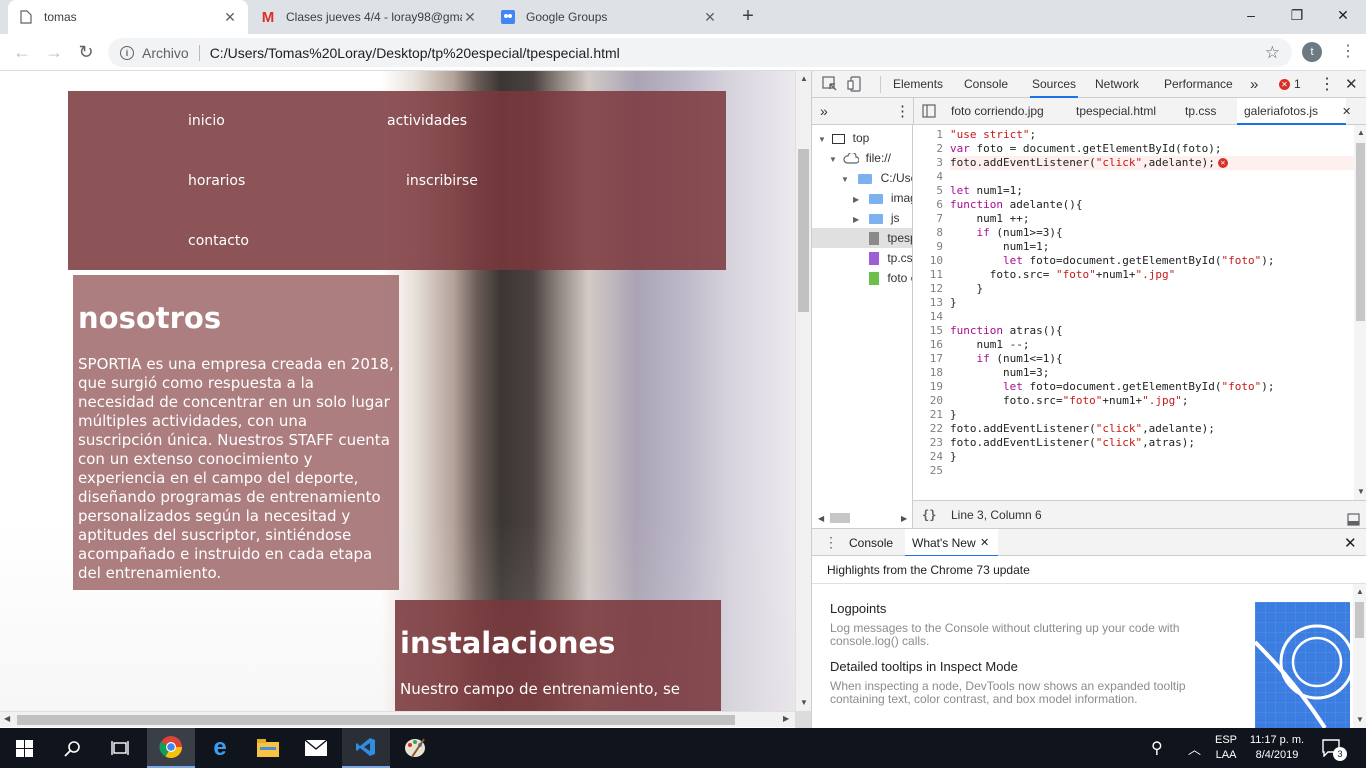 This screenshot has width=1366, height=768. Describe the element at coordinates (928, 387) in the screenshot. I see `line-number: 19` at that location.